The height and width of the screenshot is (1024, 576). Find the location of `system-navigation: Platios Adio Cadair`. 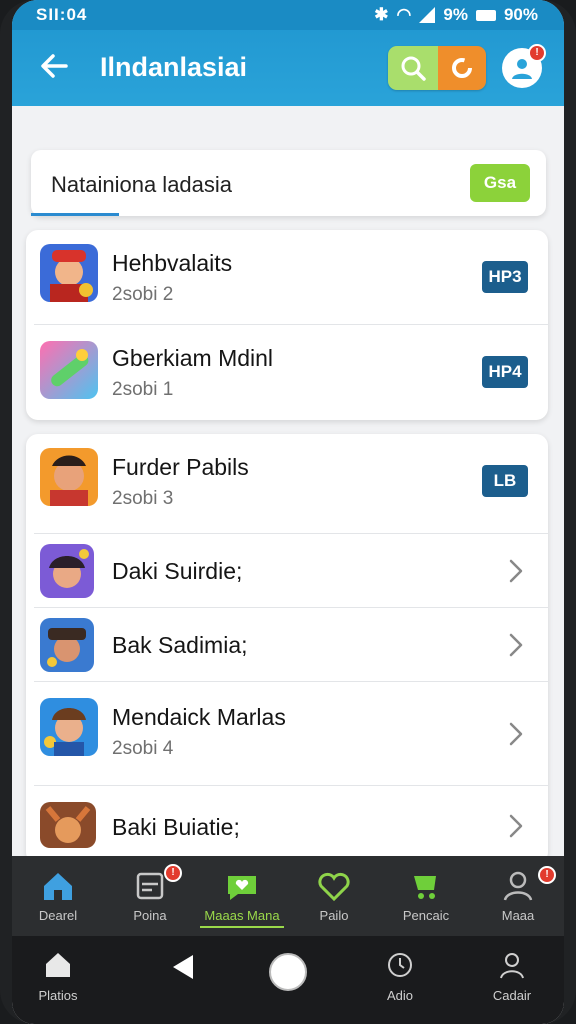

system-navigation: Platios Adio Cadair is located at coordinates (288, 980).